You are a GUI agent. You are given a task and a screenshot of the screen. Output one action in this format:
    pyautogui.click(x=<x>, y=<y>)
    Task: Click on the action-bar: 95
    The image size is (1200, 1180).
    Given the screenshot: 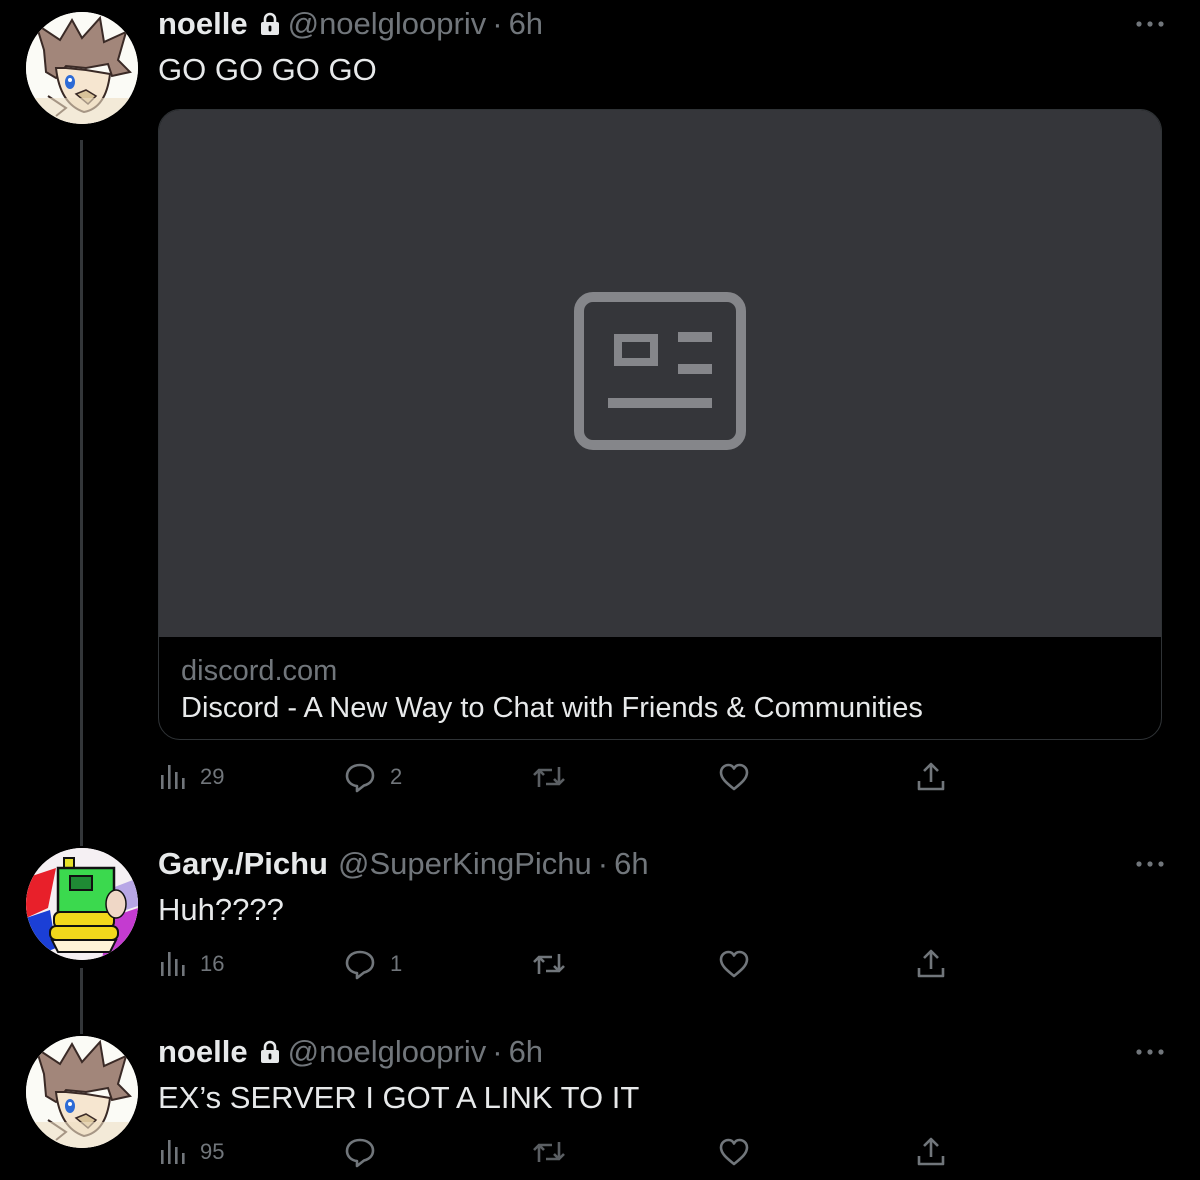 What is the action you would take?
    pyautogui.click(x=558, y=1152)
    